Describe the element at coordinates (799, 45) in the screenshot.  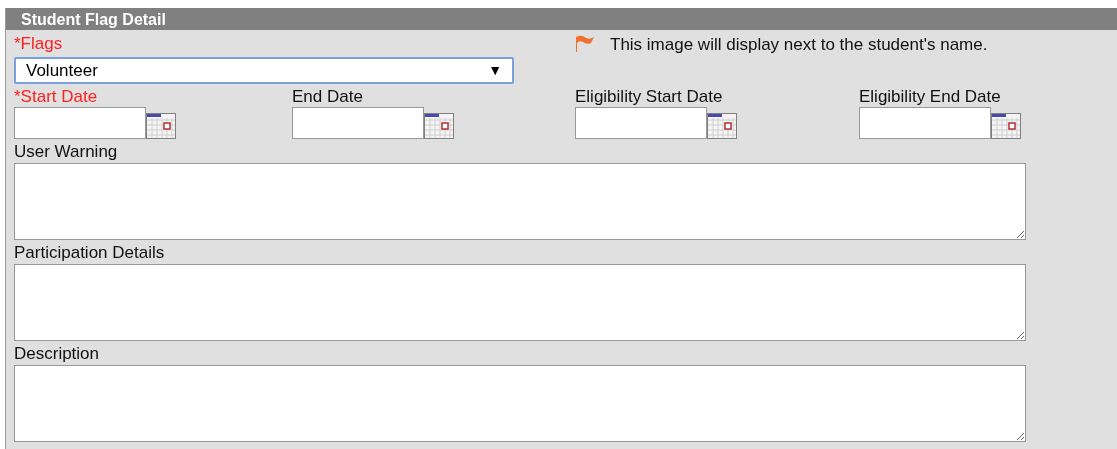
I see `flag-note: This image will display next to the student's name.` at that location.